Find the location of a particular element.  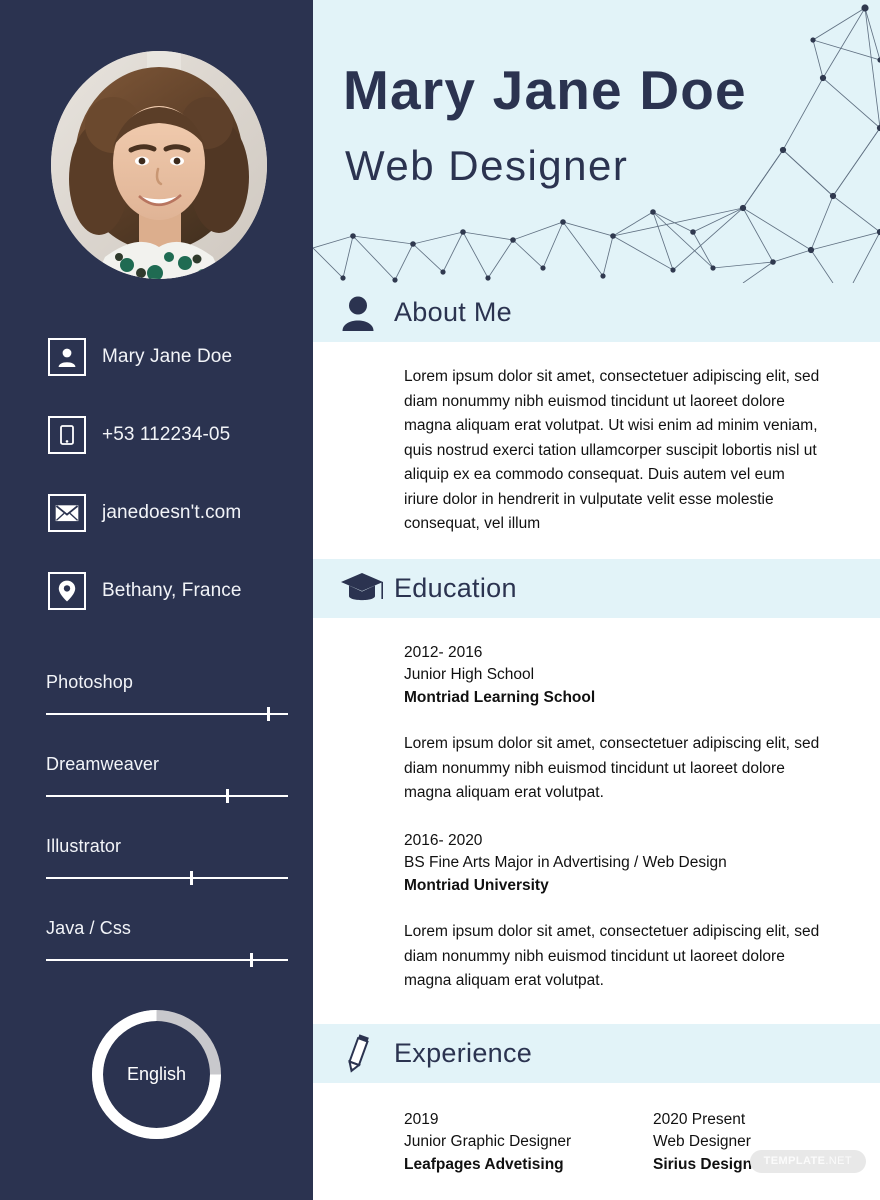

skill-label: Dreamweaver is located at coordinates (103, 764).